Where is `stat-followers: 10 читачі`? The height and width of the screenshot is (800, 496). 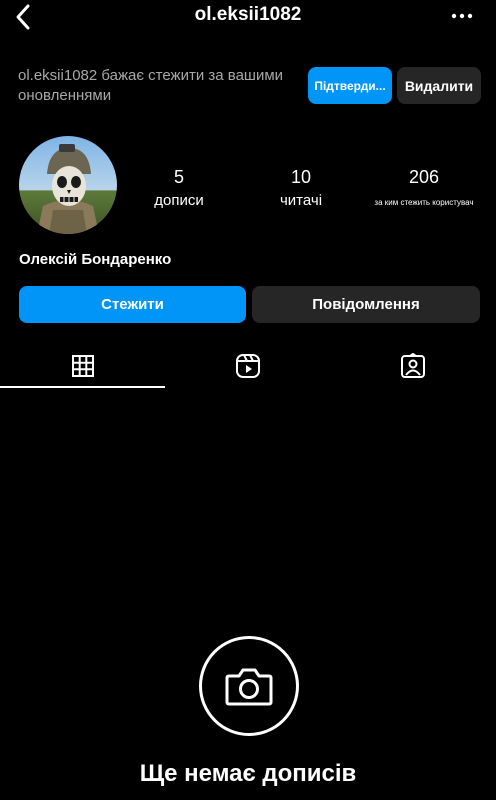 stat-followers: 10 читачі is located at coordinates (301, 189).